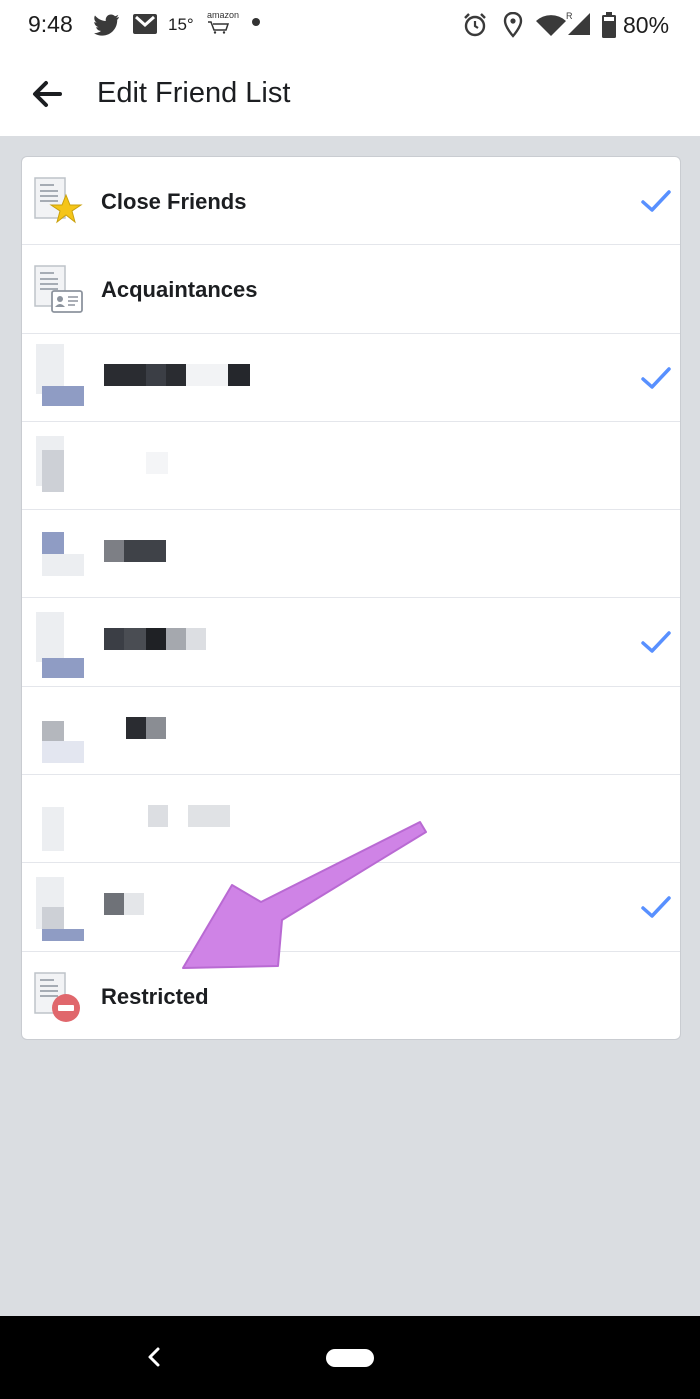 This screenshot has width=700, height=1399. What do you see at coordinates (145, 24) in the screenshot?
I see `gmail-icon` at bounding box center [145, 24].